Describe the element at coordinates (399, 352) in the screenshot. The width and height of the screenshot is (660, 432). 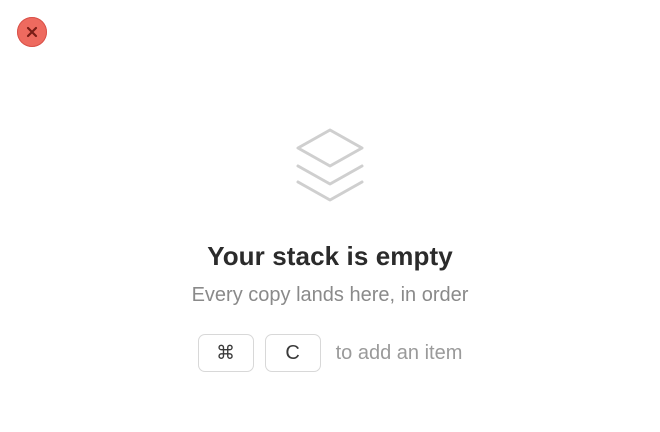
I see `shortcut-hint-text: to add an item` at that location.